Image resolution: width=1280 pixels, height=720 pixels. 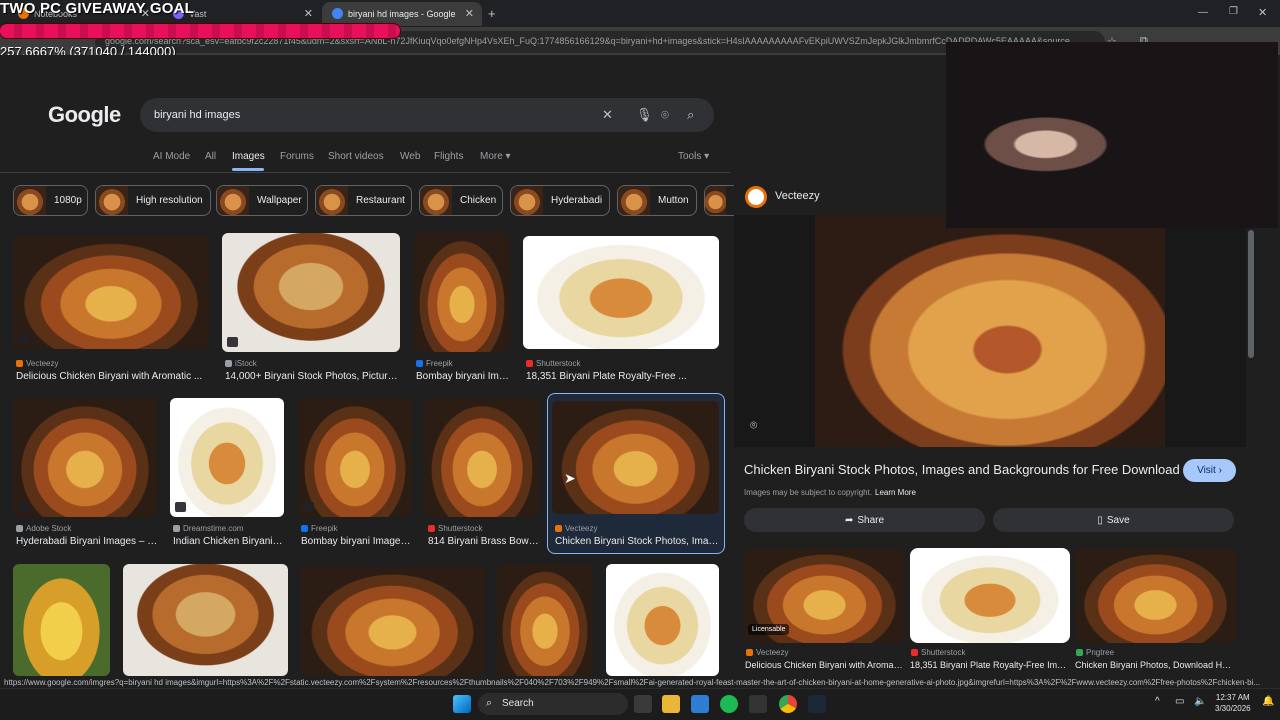 What do you see at coordinates (671, 704) in the screenshot?
I see `file-explorer-icon` at bounding box center [671, 704].